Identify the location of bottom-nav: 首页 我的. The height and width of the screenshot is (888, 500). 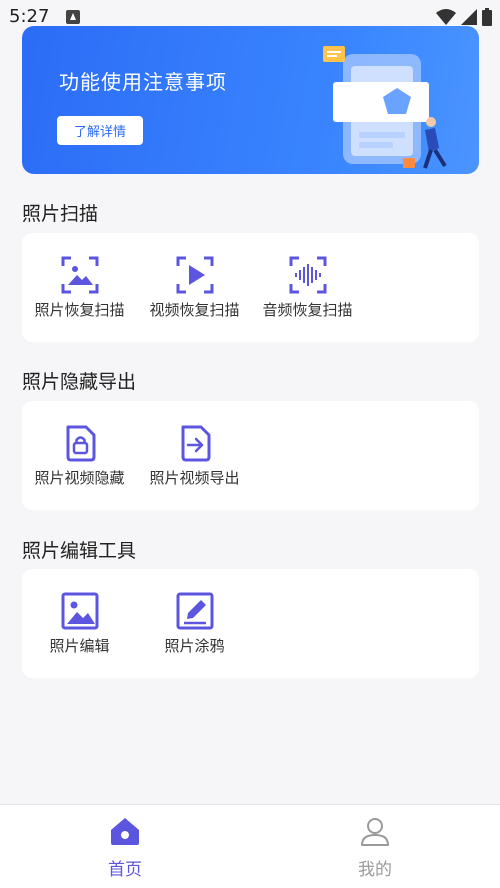
(250, 846).